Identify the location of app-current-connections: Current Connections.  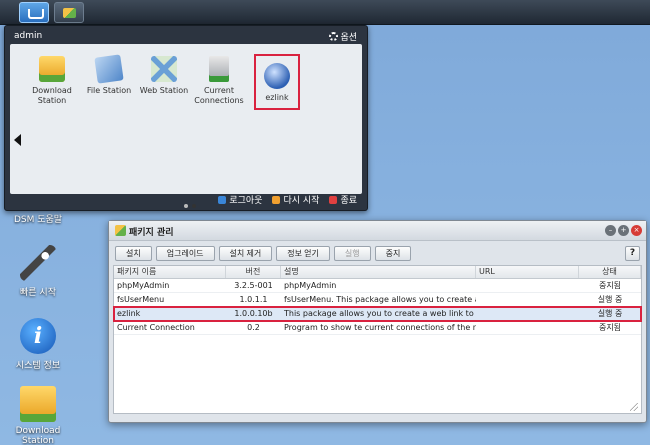
(219, 81).